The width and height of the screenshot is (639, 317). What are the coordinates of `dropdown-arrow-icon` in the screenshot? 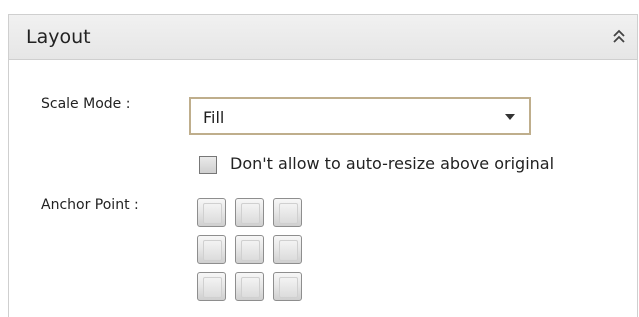 It's located at (510, 117).